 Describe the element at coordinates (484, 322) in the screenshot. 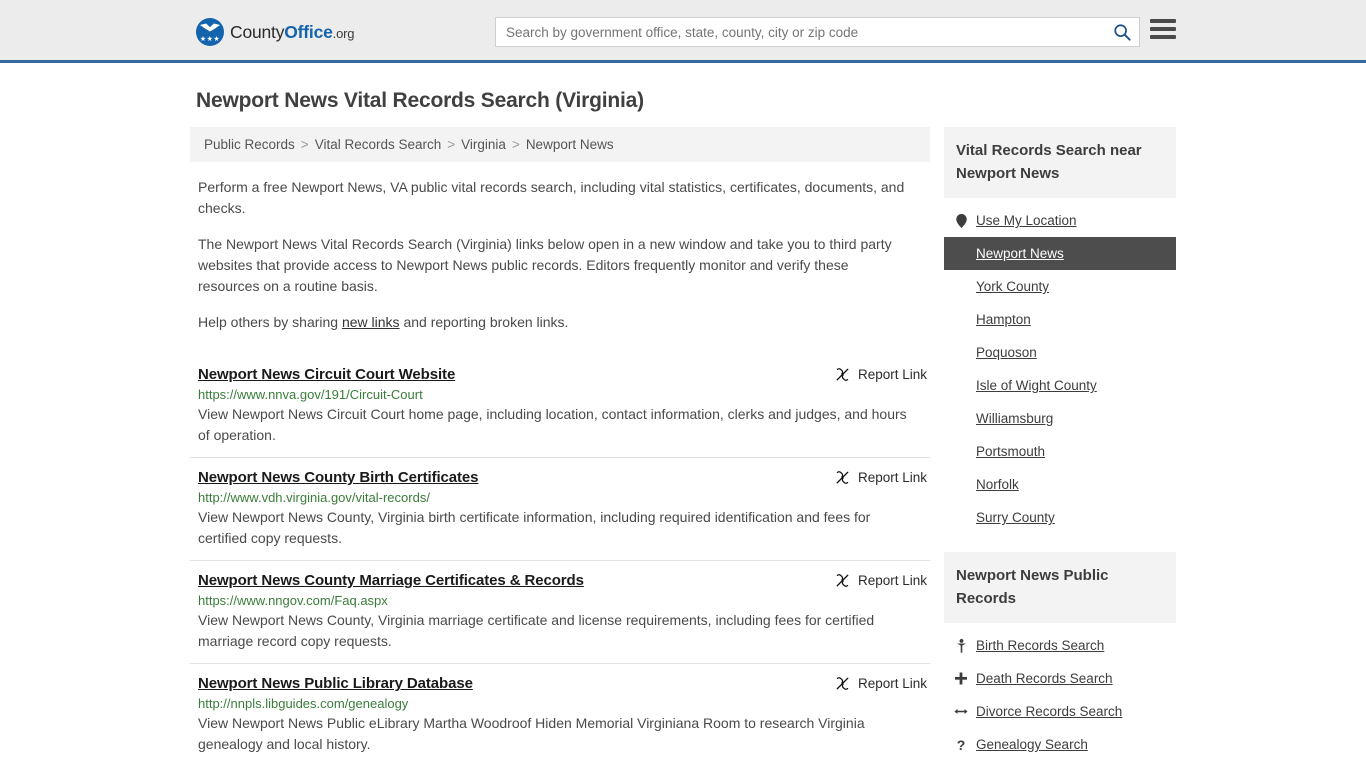

I see `intro-text-after: and reporting broken links.` at that location.